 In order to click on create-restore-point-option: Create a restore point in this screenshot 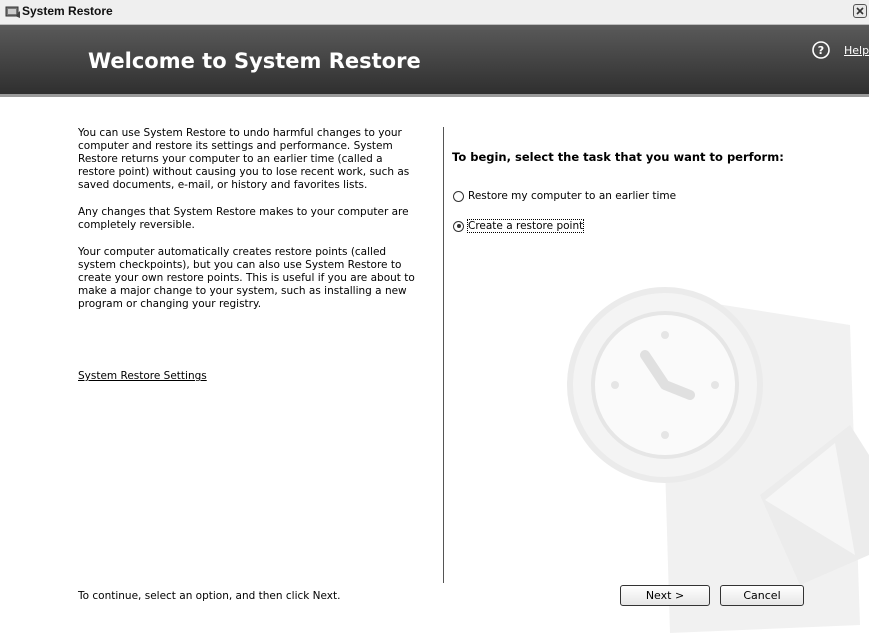, I will do `click(519, 226)`.